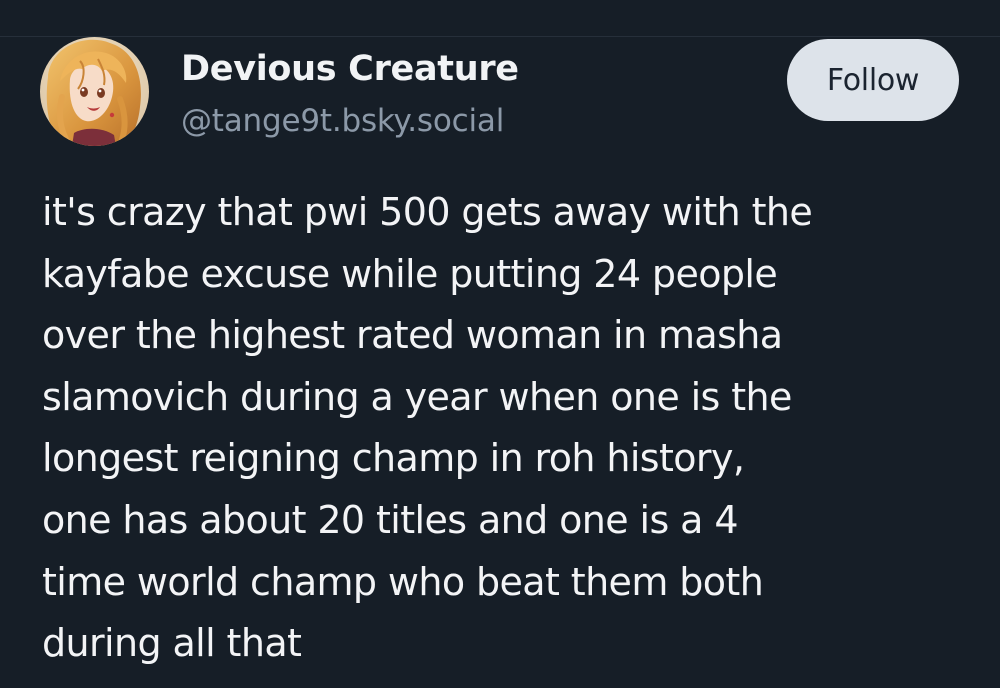  What do you see at coordinates (412, 335) in the screenshot?
I see `post-text-line: over the highest rated woman in masha` at bounding box center [412, 335].